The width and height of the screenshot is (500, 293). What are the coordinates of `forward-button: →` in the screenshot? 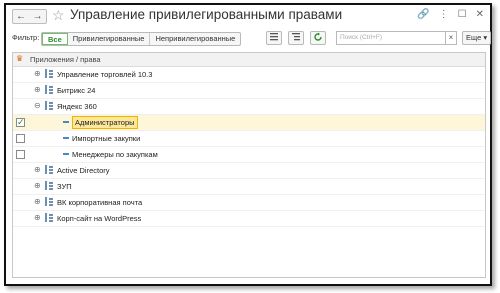 It's located at (38, 16).